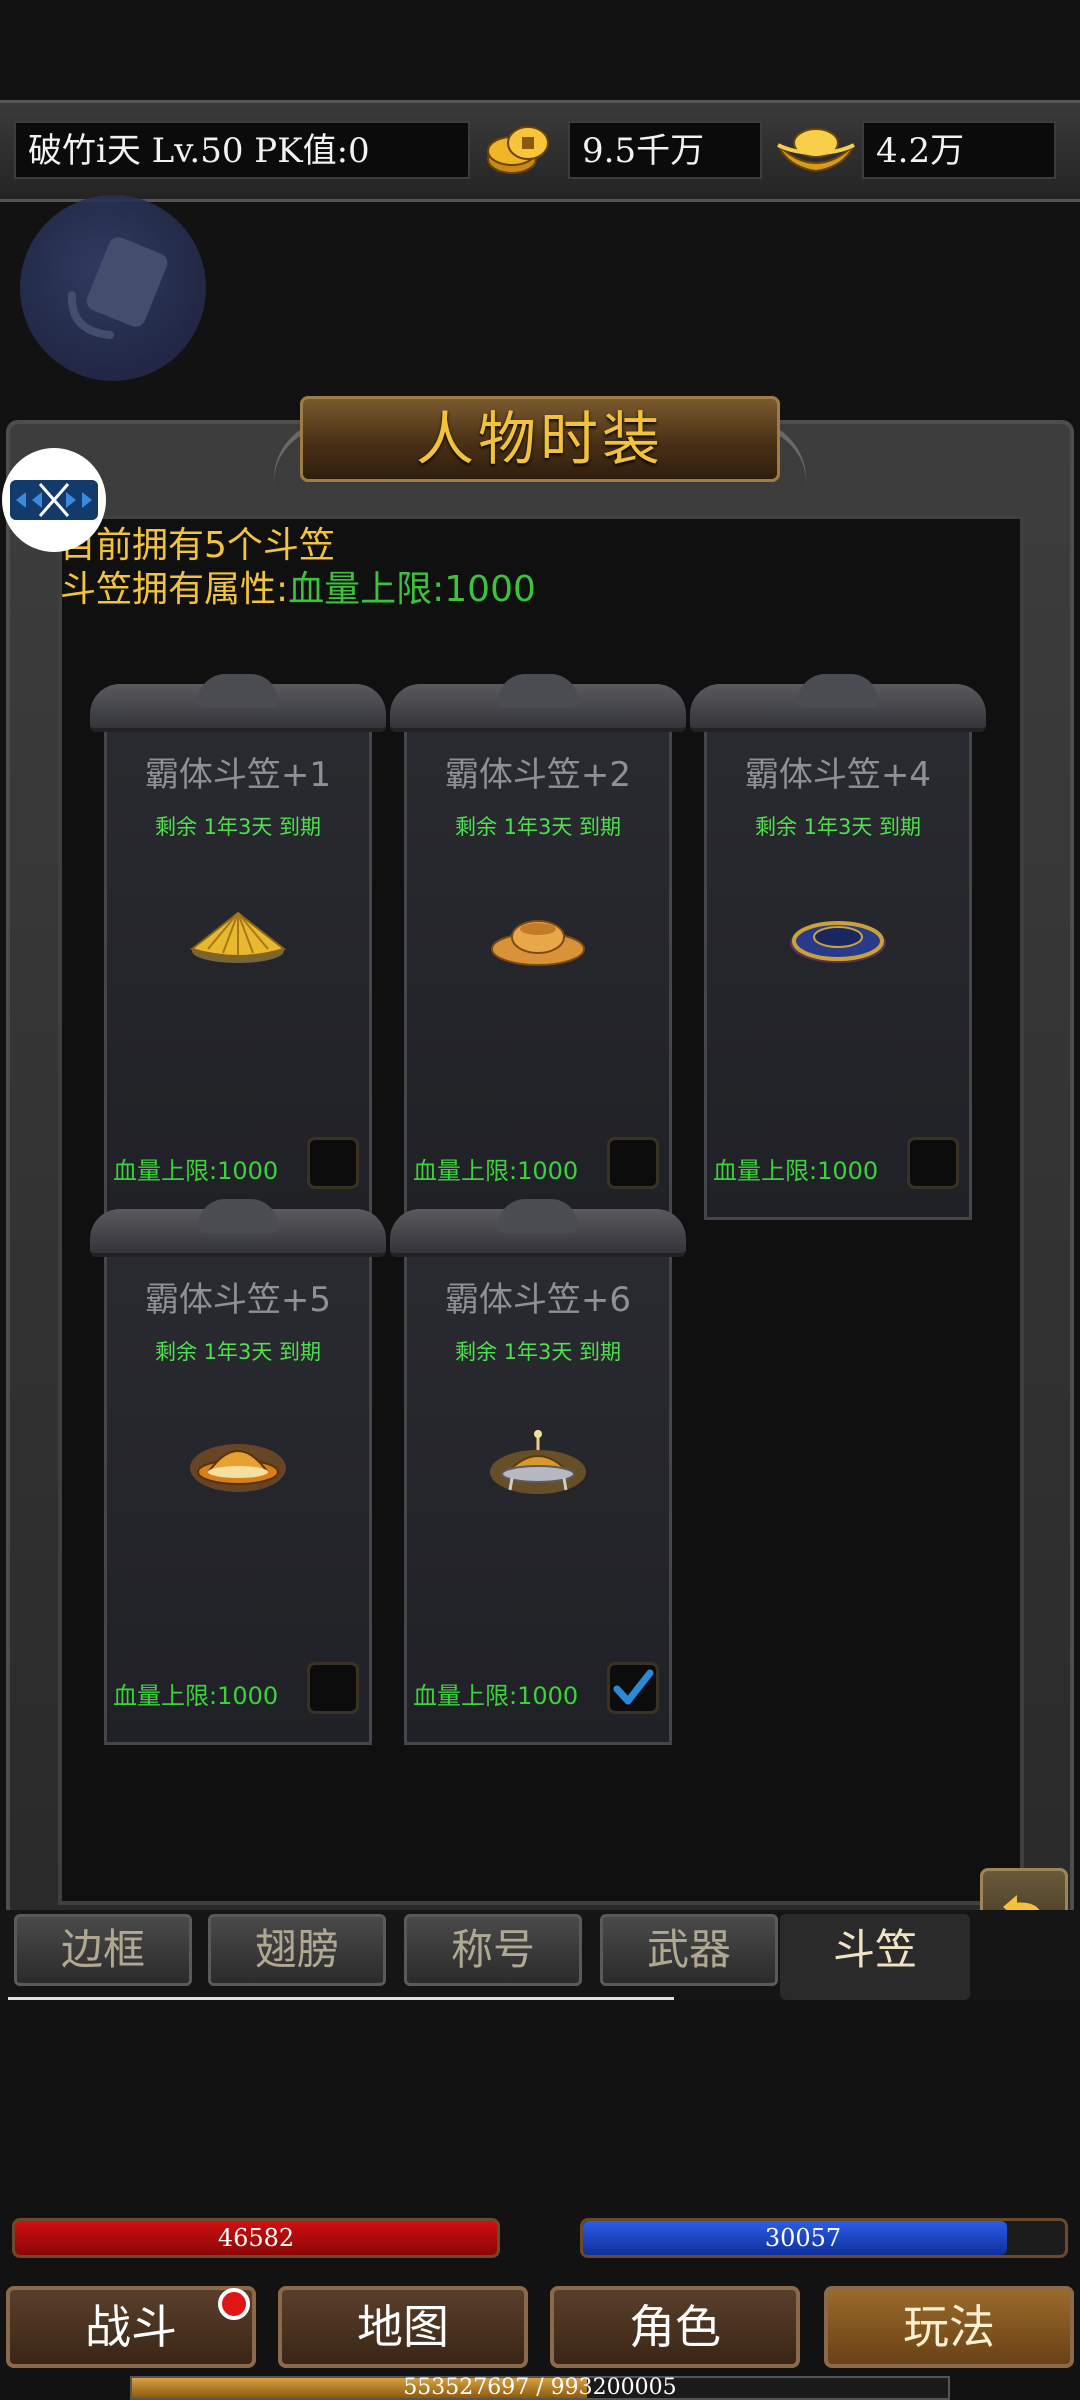 This screenshot has width=1080, height=2400. What do you see at coordinates (538, 1300) in the screenshot?
I see `hat-name: 霸体斗笠+6` at bounding box center [538, 1300].